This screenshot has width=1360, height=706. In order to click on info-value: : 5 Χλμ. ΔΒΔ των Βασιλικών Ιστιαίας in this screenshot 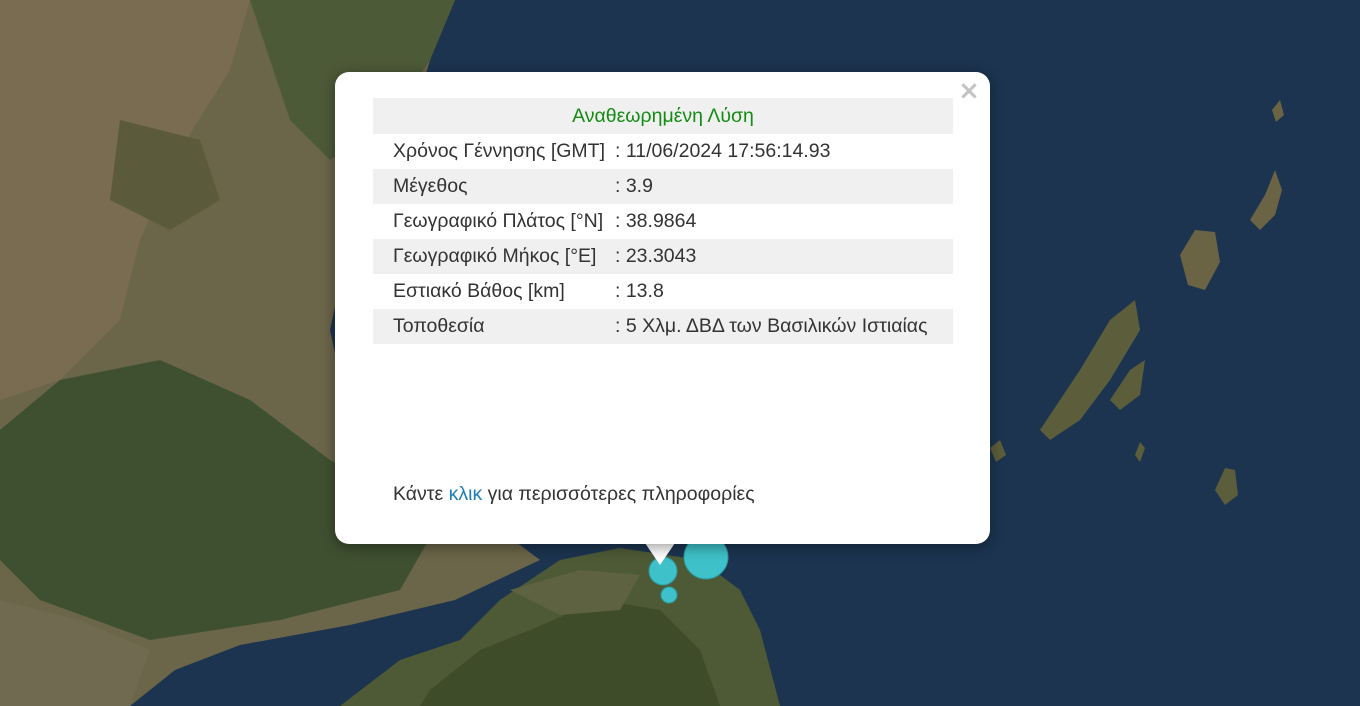, I will do `click(784, 326)`.